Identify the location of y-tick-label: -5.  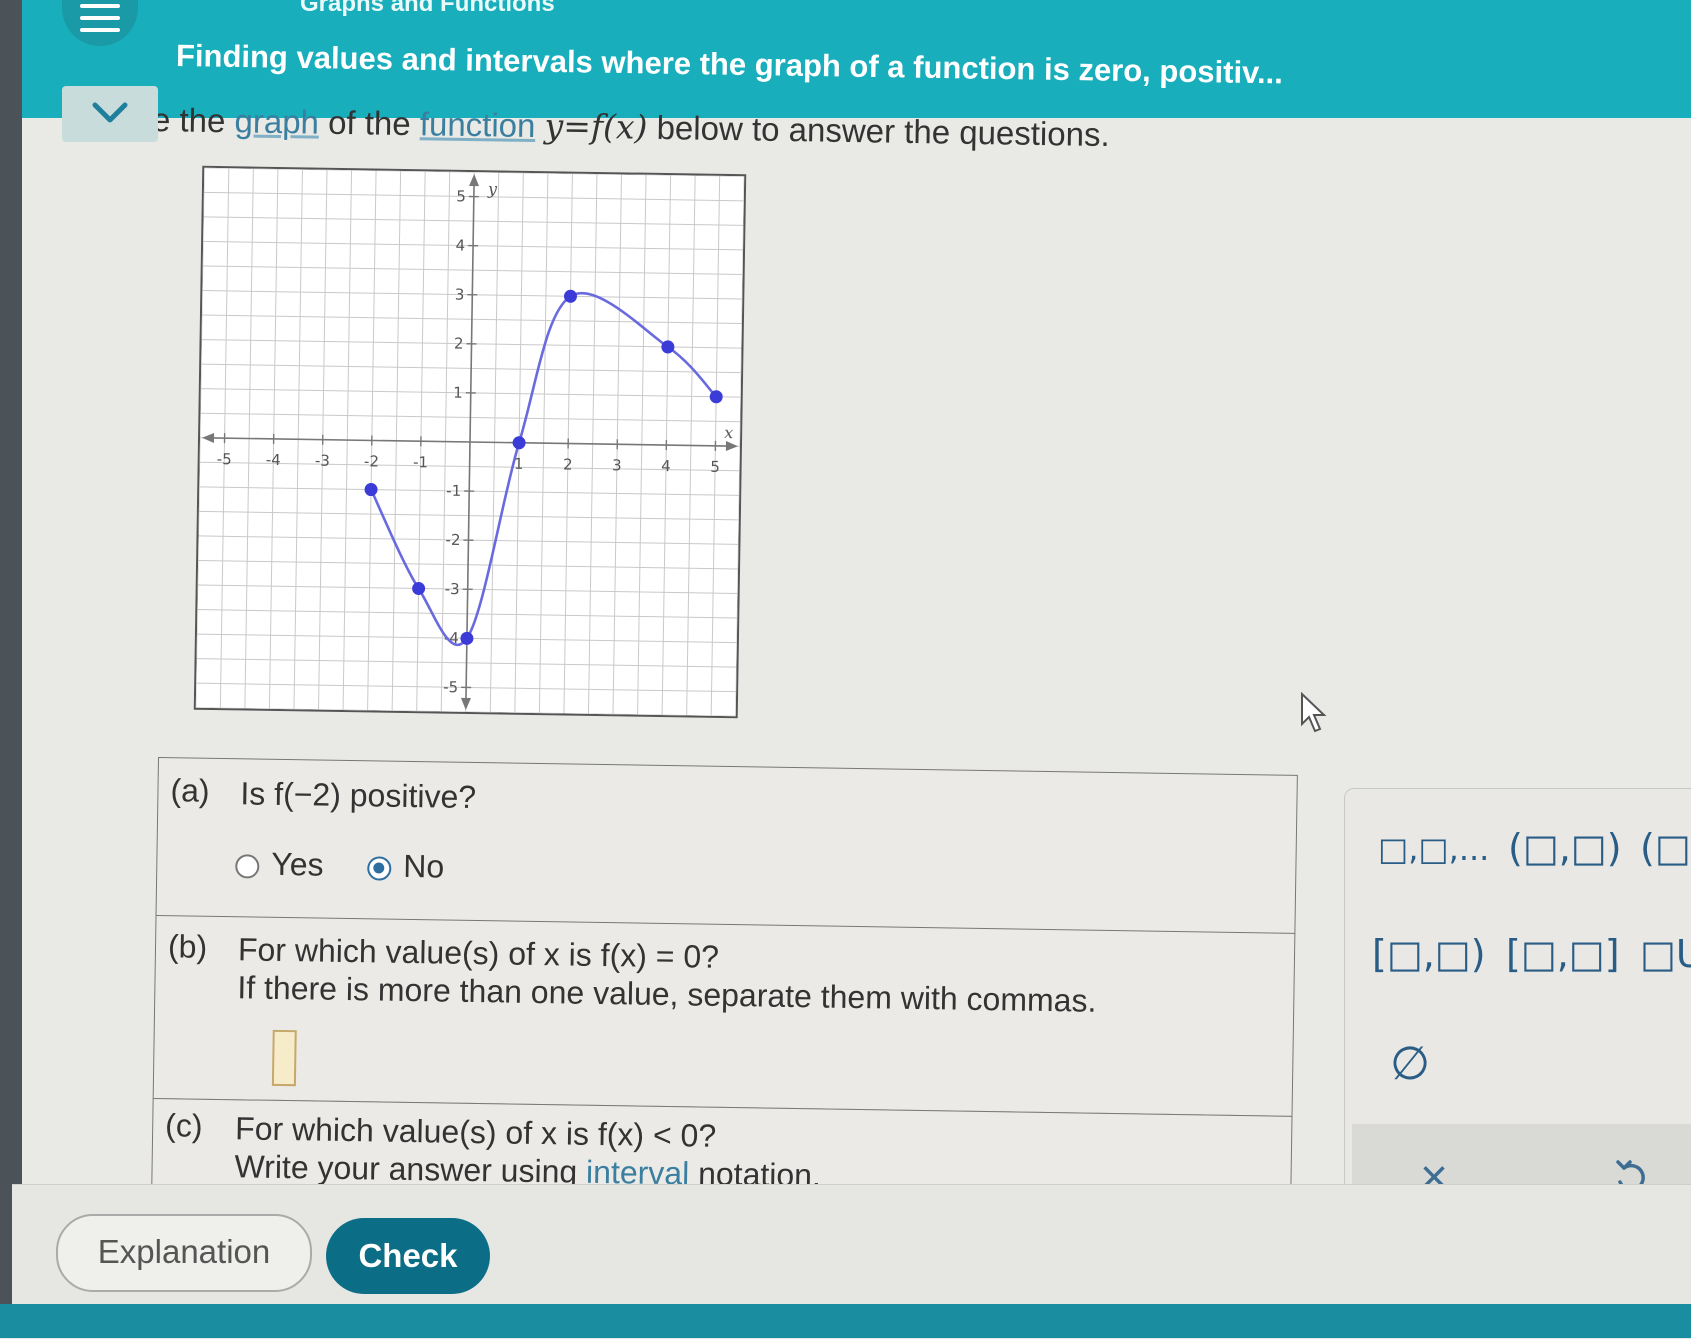
(450, 687).